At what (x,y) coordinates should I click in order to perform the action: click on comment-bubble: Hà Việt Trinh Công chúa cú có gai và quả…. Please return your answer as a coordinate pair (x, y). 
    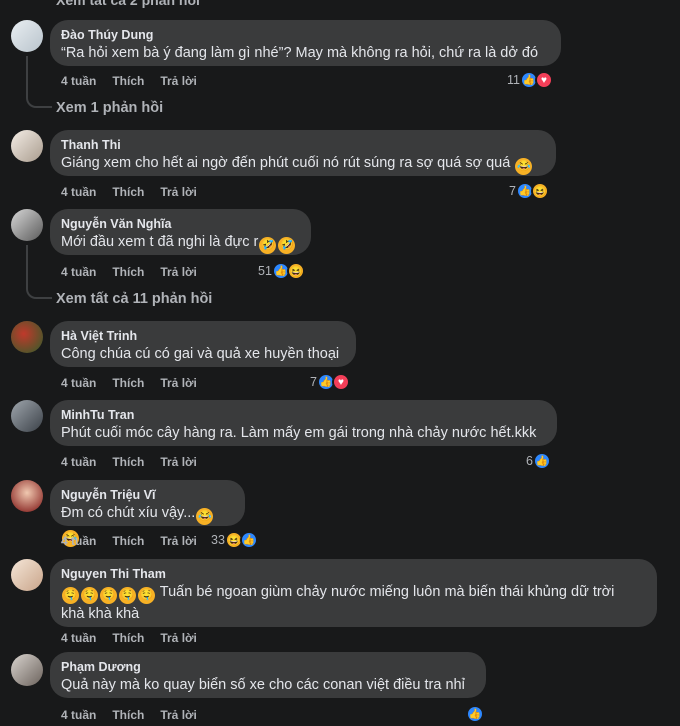
    Looking at the image, I should click on (203, 344).